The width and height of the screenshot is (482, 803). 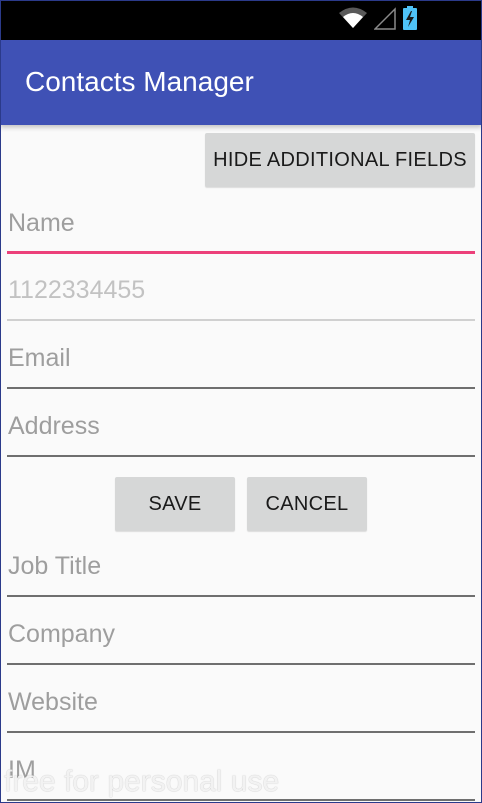 What do you see at coordinates (175, 504) in the screenshot?
I see `save-button: SAVE` at bounding box center [175, 504].